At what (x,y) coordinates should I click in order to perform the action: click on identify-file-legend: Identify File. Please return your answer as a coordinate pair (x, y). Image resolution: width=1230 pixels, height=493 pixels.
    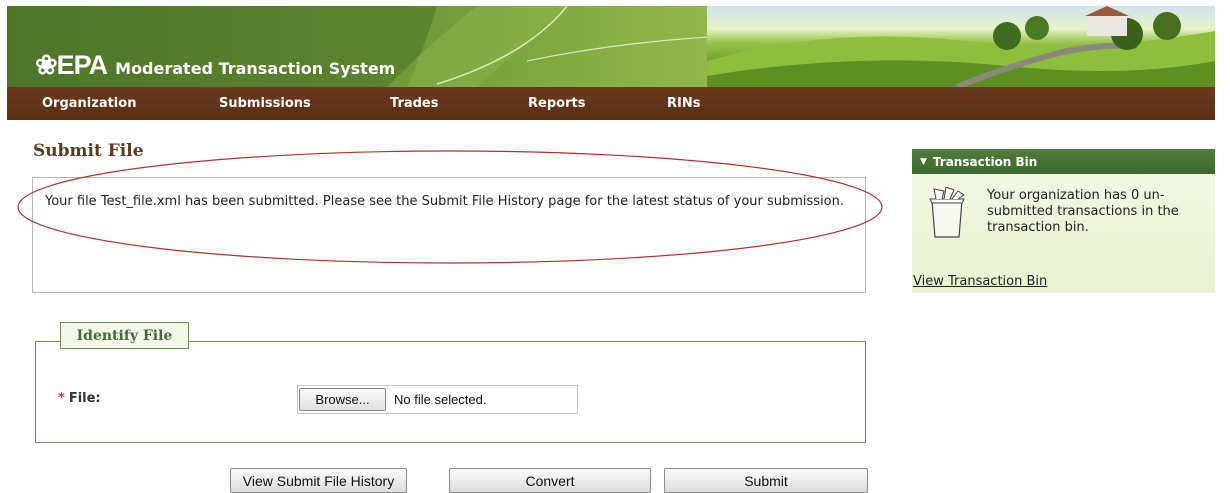
    Looking at the image, I should click on (124, 335).